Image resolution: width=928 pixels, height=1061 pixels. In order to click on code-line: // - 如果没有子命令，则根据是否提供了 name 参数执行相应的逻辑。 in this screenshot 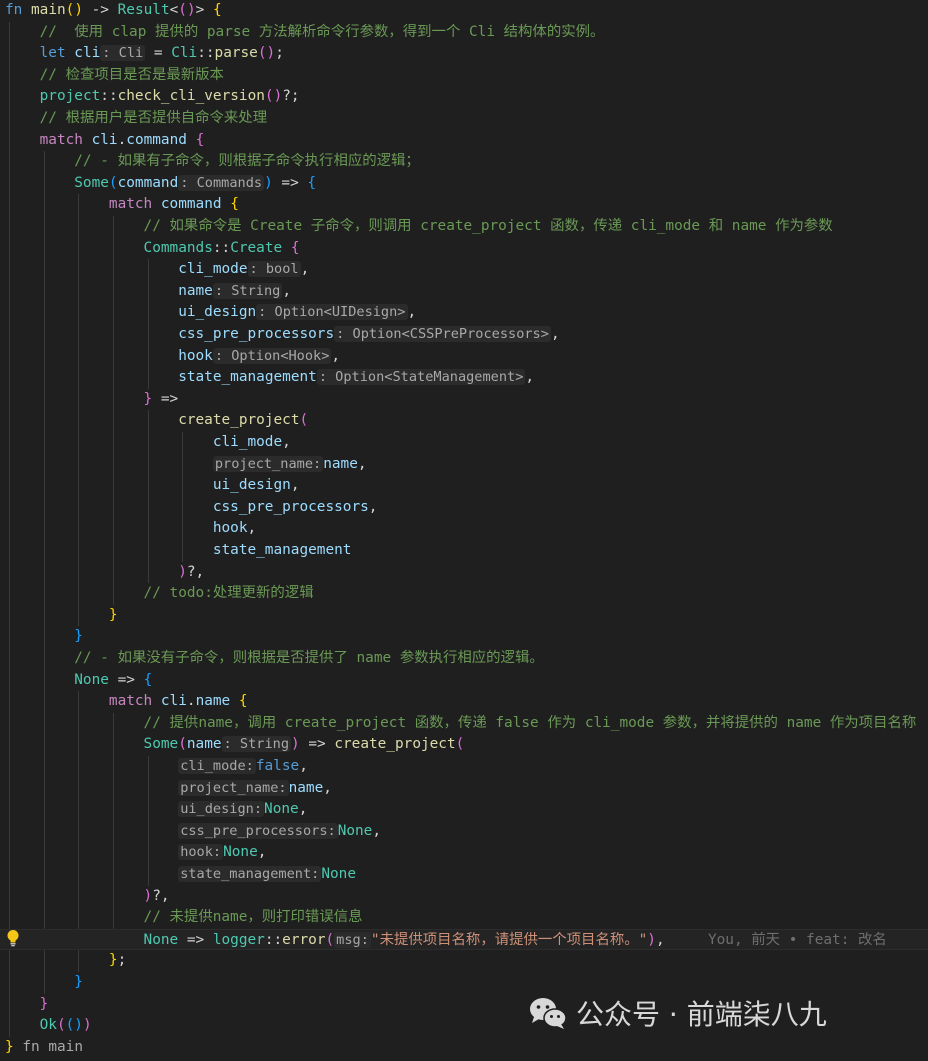, I will do `click(464, 659)`.